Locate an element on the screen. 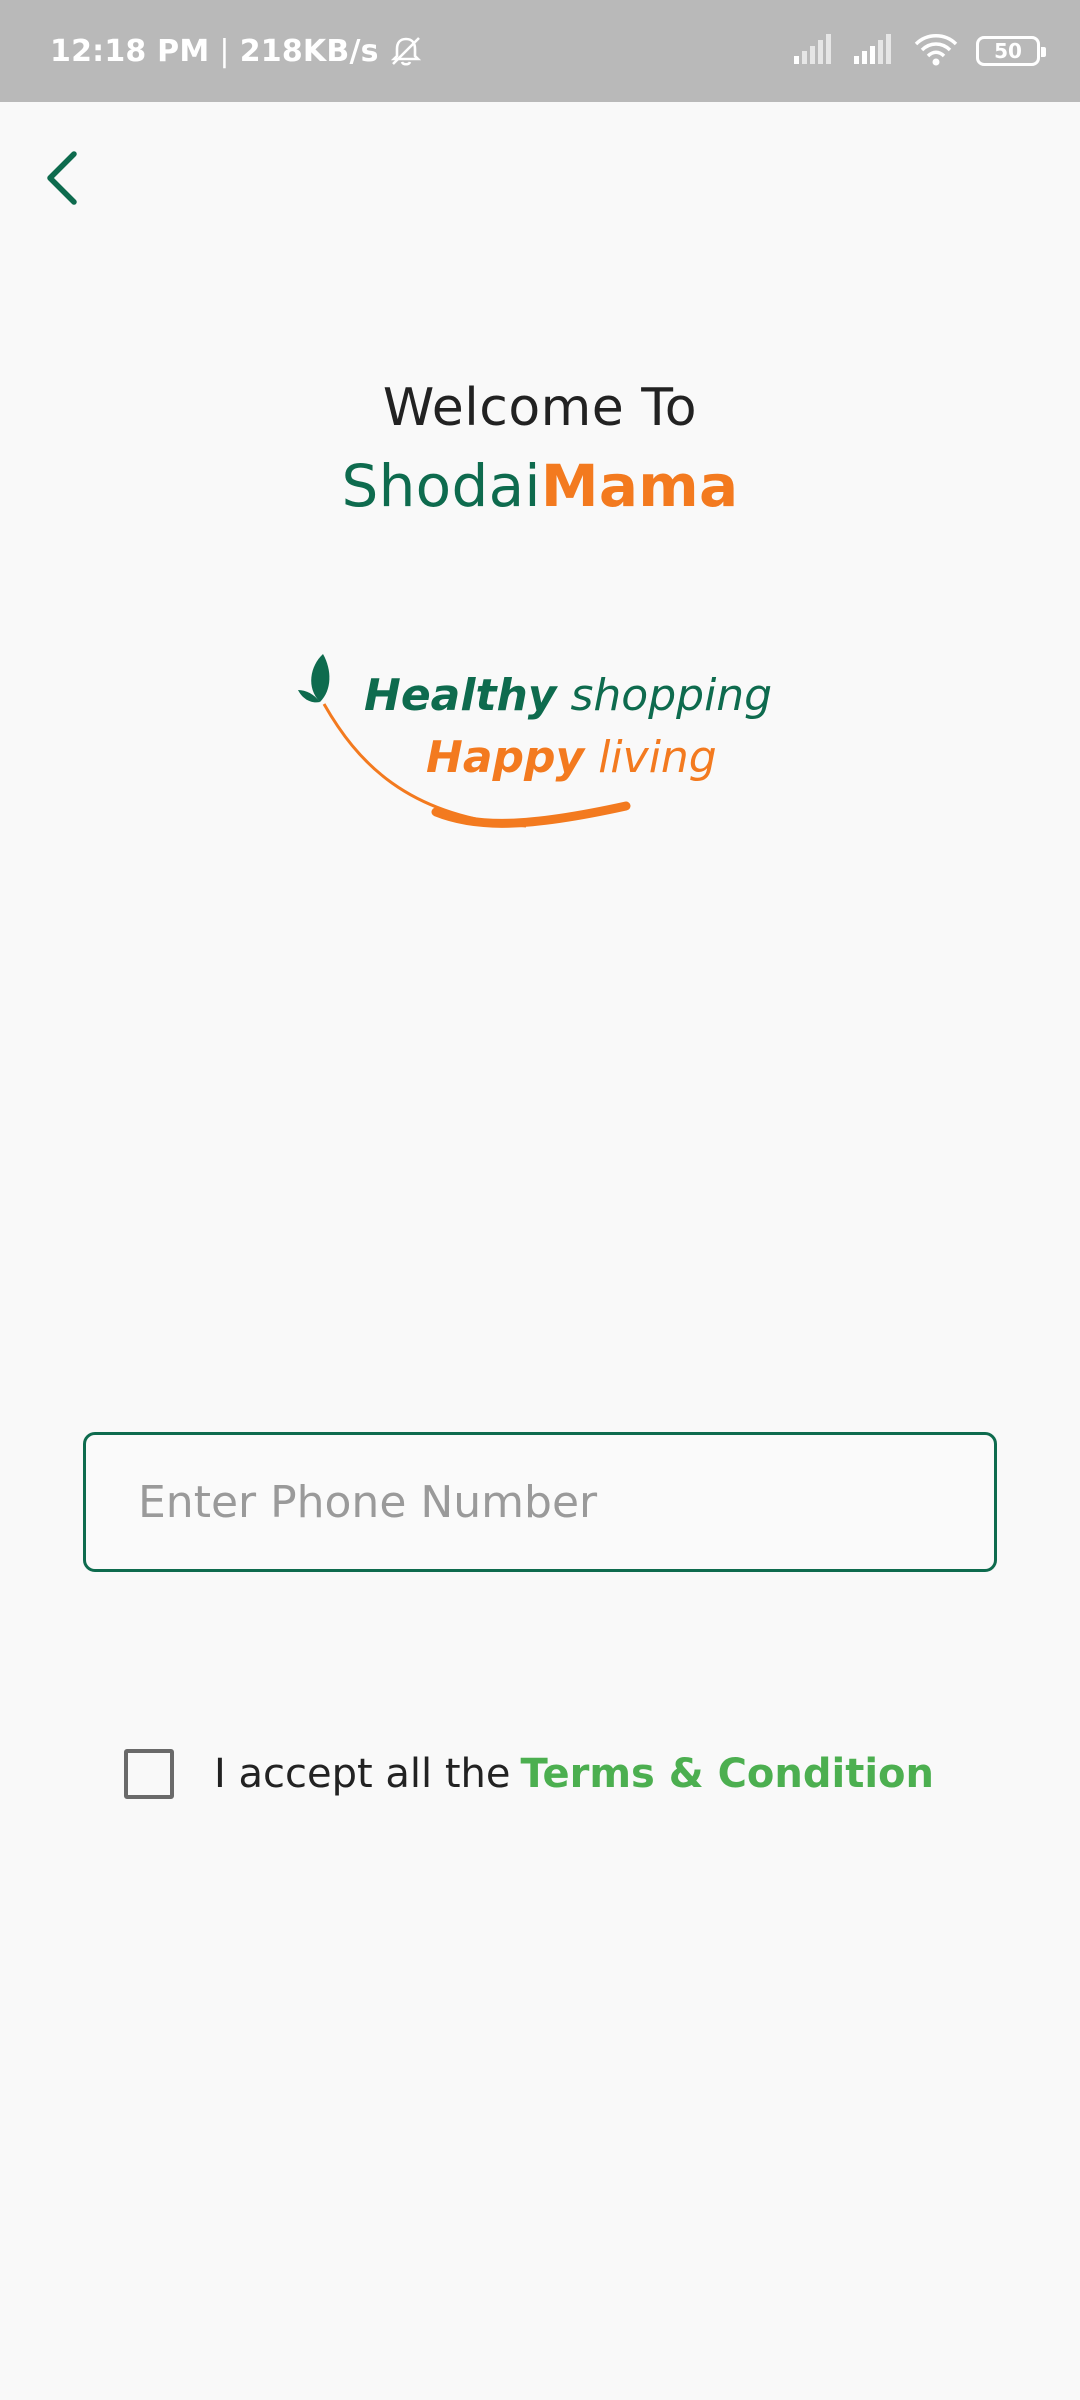  status-time: 12:18 PM is located at coordinates (130, 51).